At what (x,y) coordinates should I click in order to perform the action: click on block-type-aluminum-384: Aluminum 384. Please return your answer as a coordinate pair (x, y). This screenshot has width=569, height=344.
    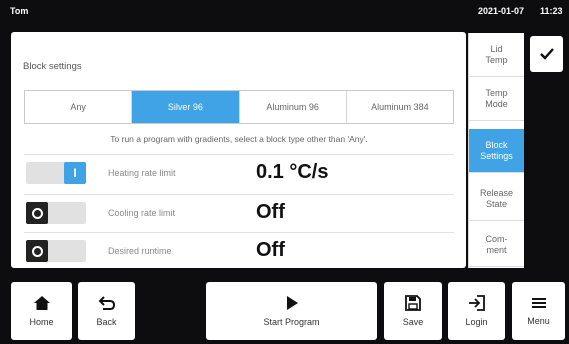
    Looking at the image, I should click on (400, 107).